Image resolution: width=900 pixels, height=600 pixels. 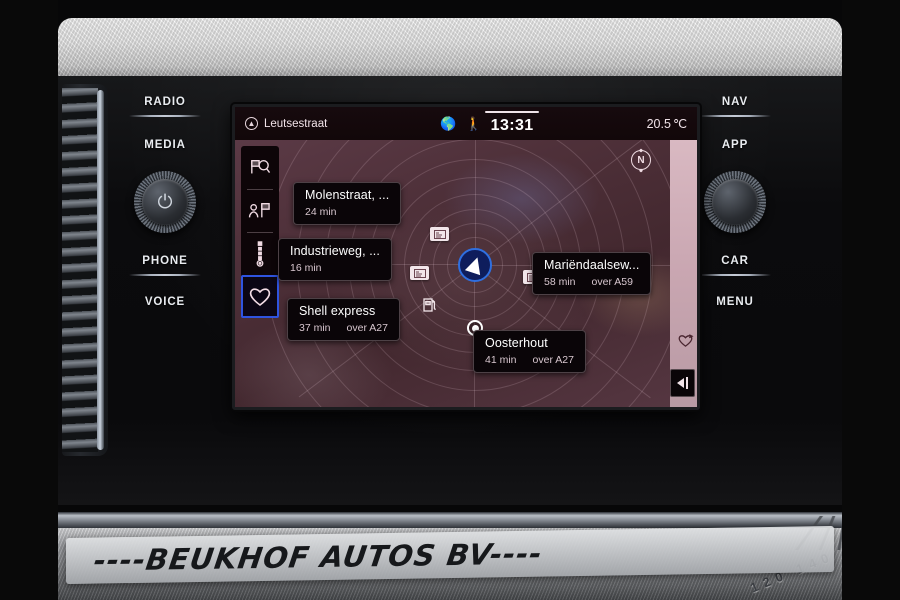 What do you see at coordinates (347, 204) in the screenshot?
I see `destination-card: Molenstraat, ... 24 min` at bounding box center [347, 204].